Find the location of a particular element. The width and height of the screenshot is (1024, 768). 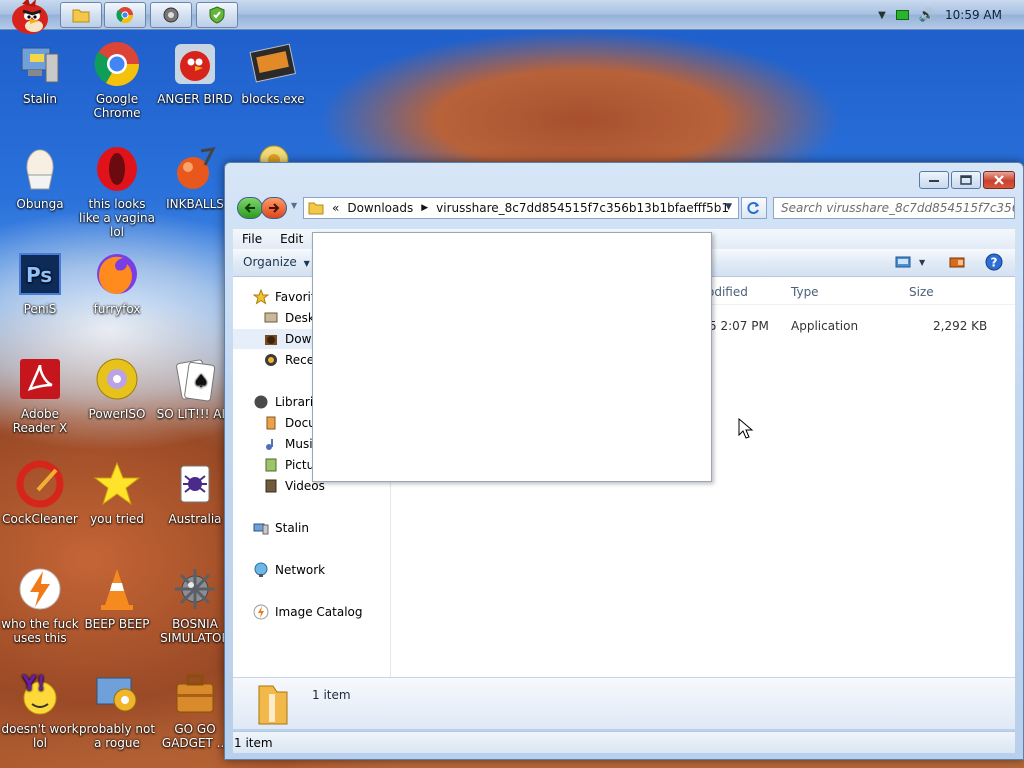

desktop-icon-label: blocks.exe is located at coordinates (273, 99).